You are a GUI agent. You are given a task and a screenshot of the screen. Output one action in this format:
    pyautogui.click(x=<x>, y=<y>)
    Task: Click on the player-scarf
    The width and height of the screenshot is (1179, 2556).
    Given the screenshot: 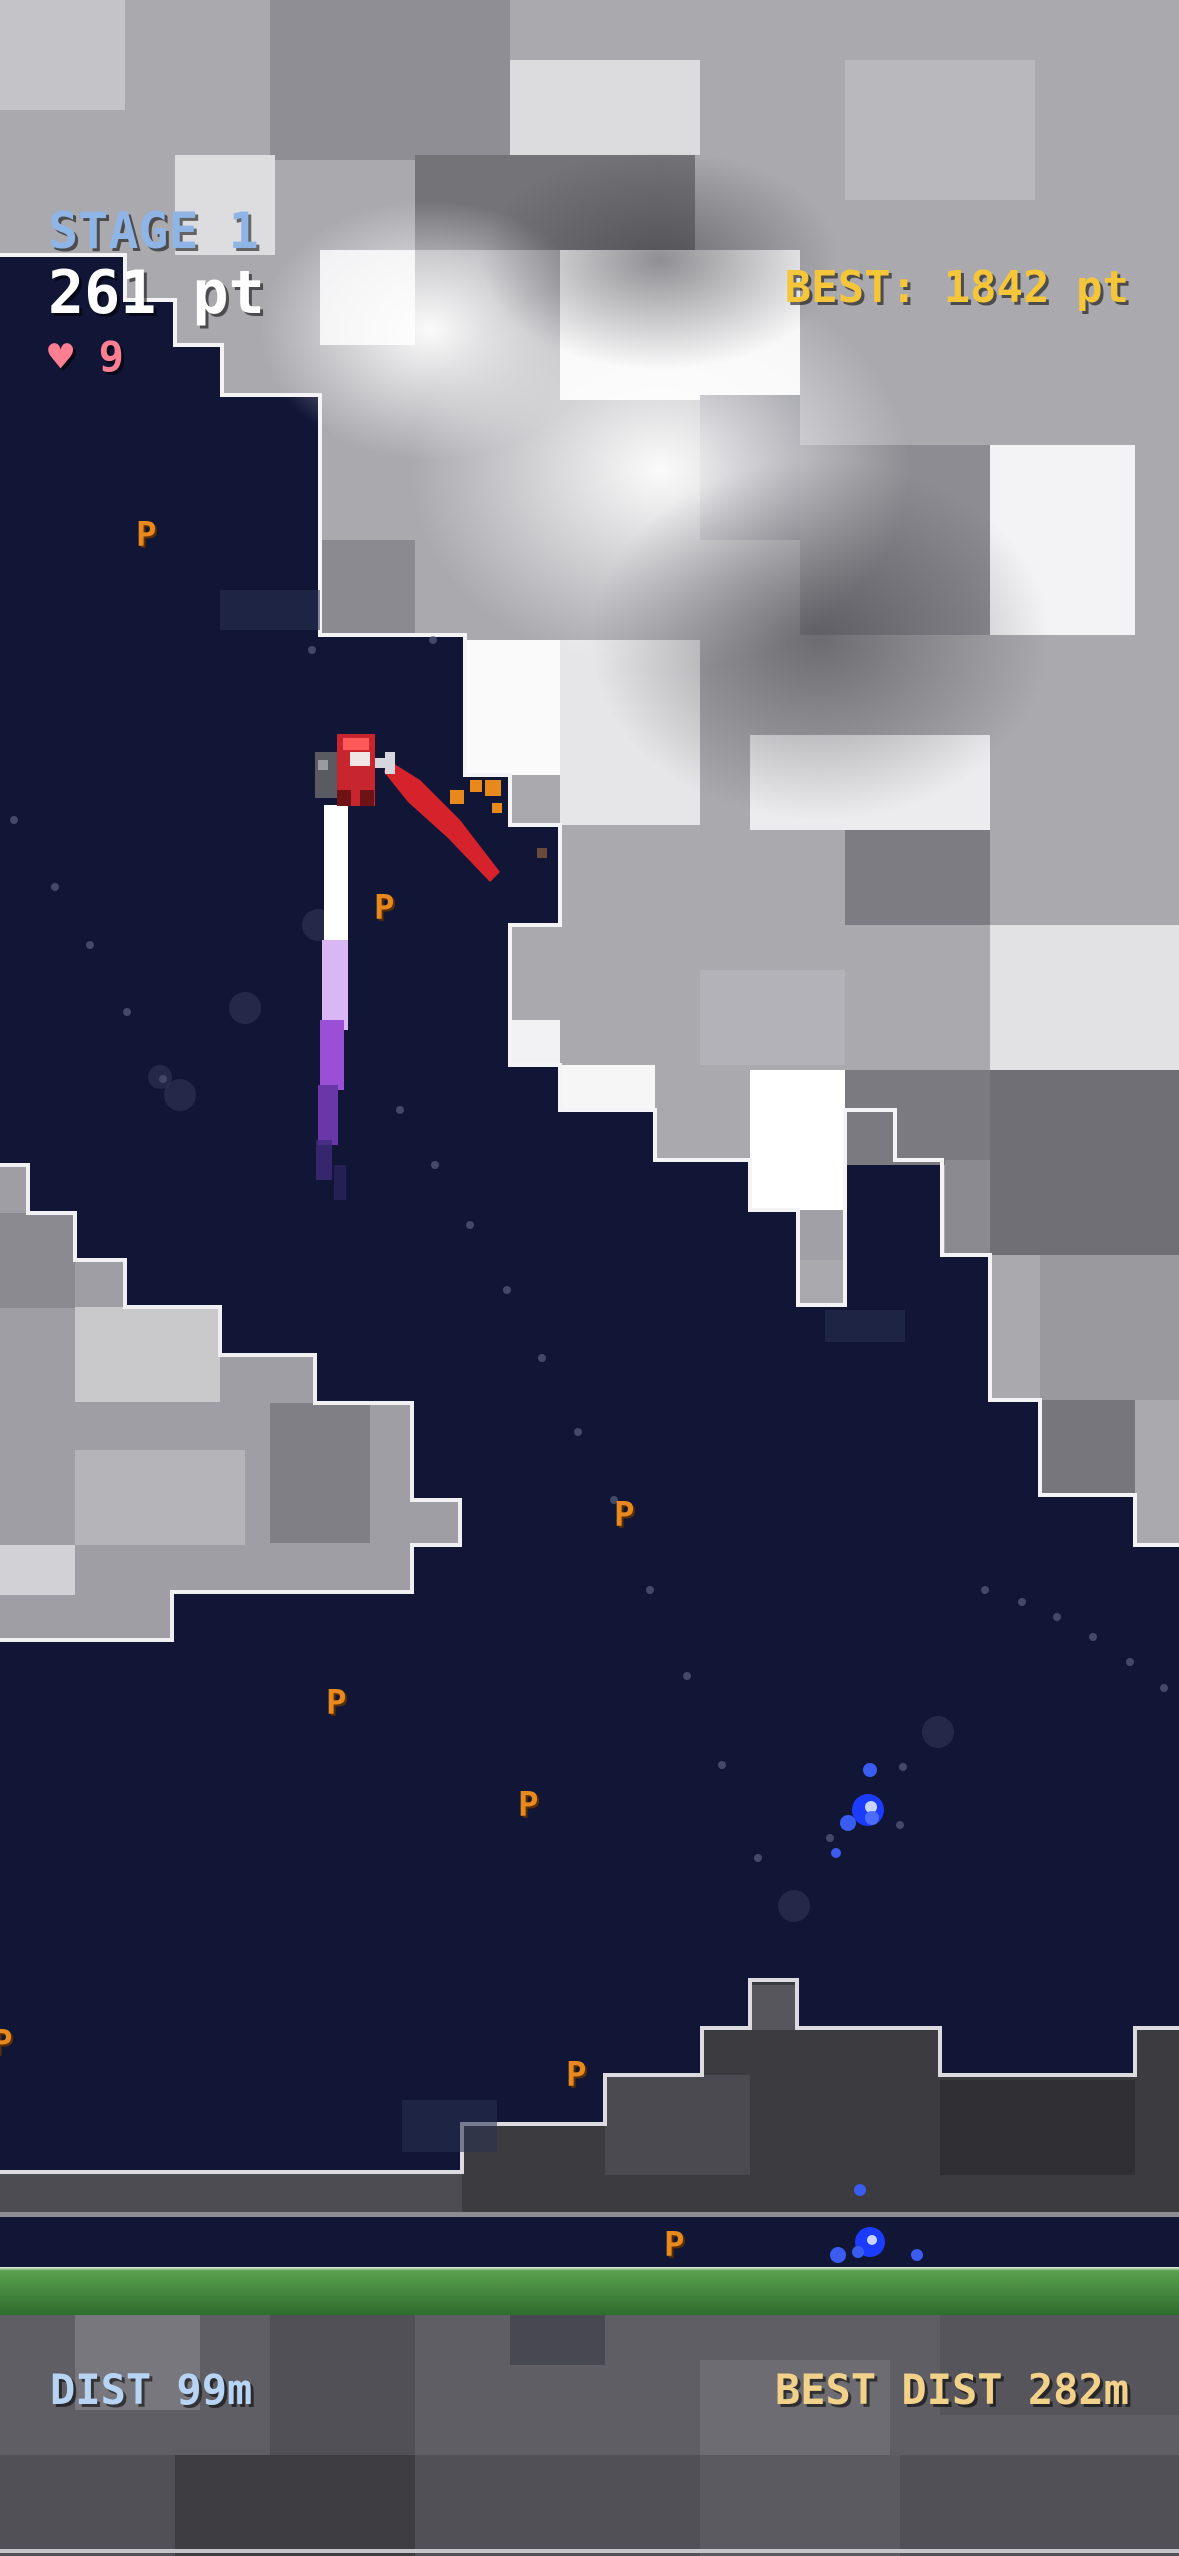 What is the action you would take?
    pyautogui.click(x=442, y=821)
    